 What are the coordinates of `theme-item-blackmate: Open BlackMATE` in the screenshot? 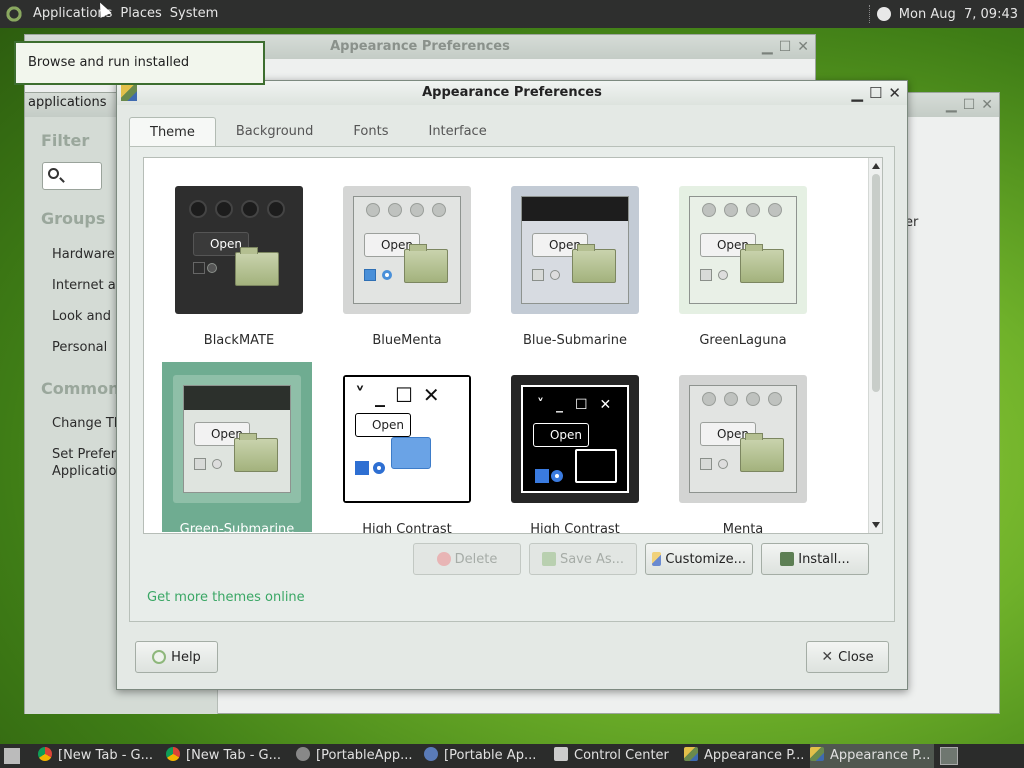 It's located at (239, 260).